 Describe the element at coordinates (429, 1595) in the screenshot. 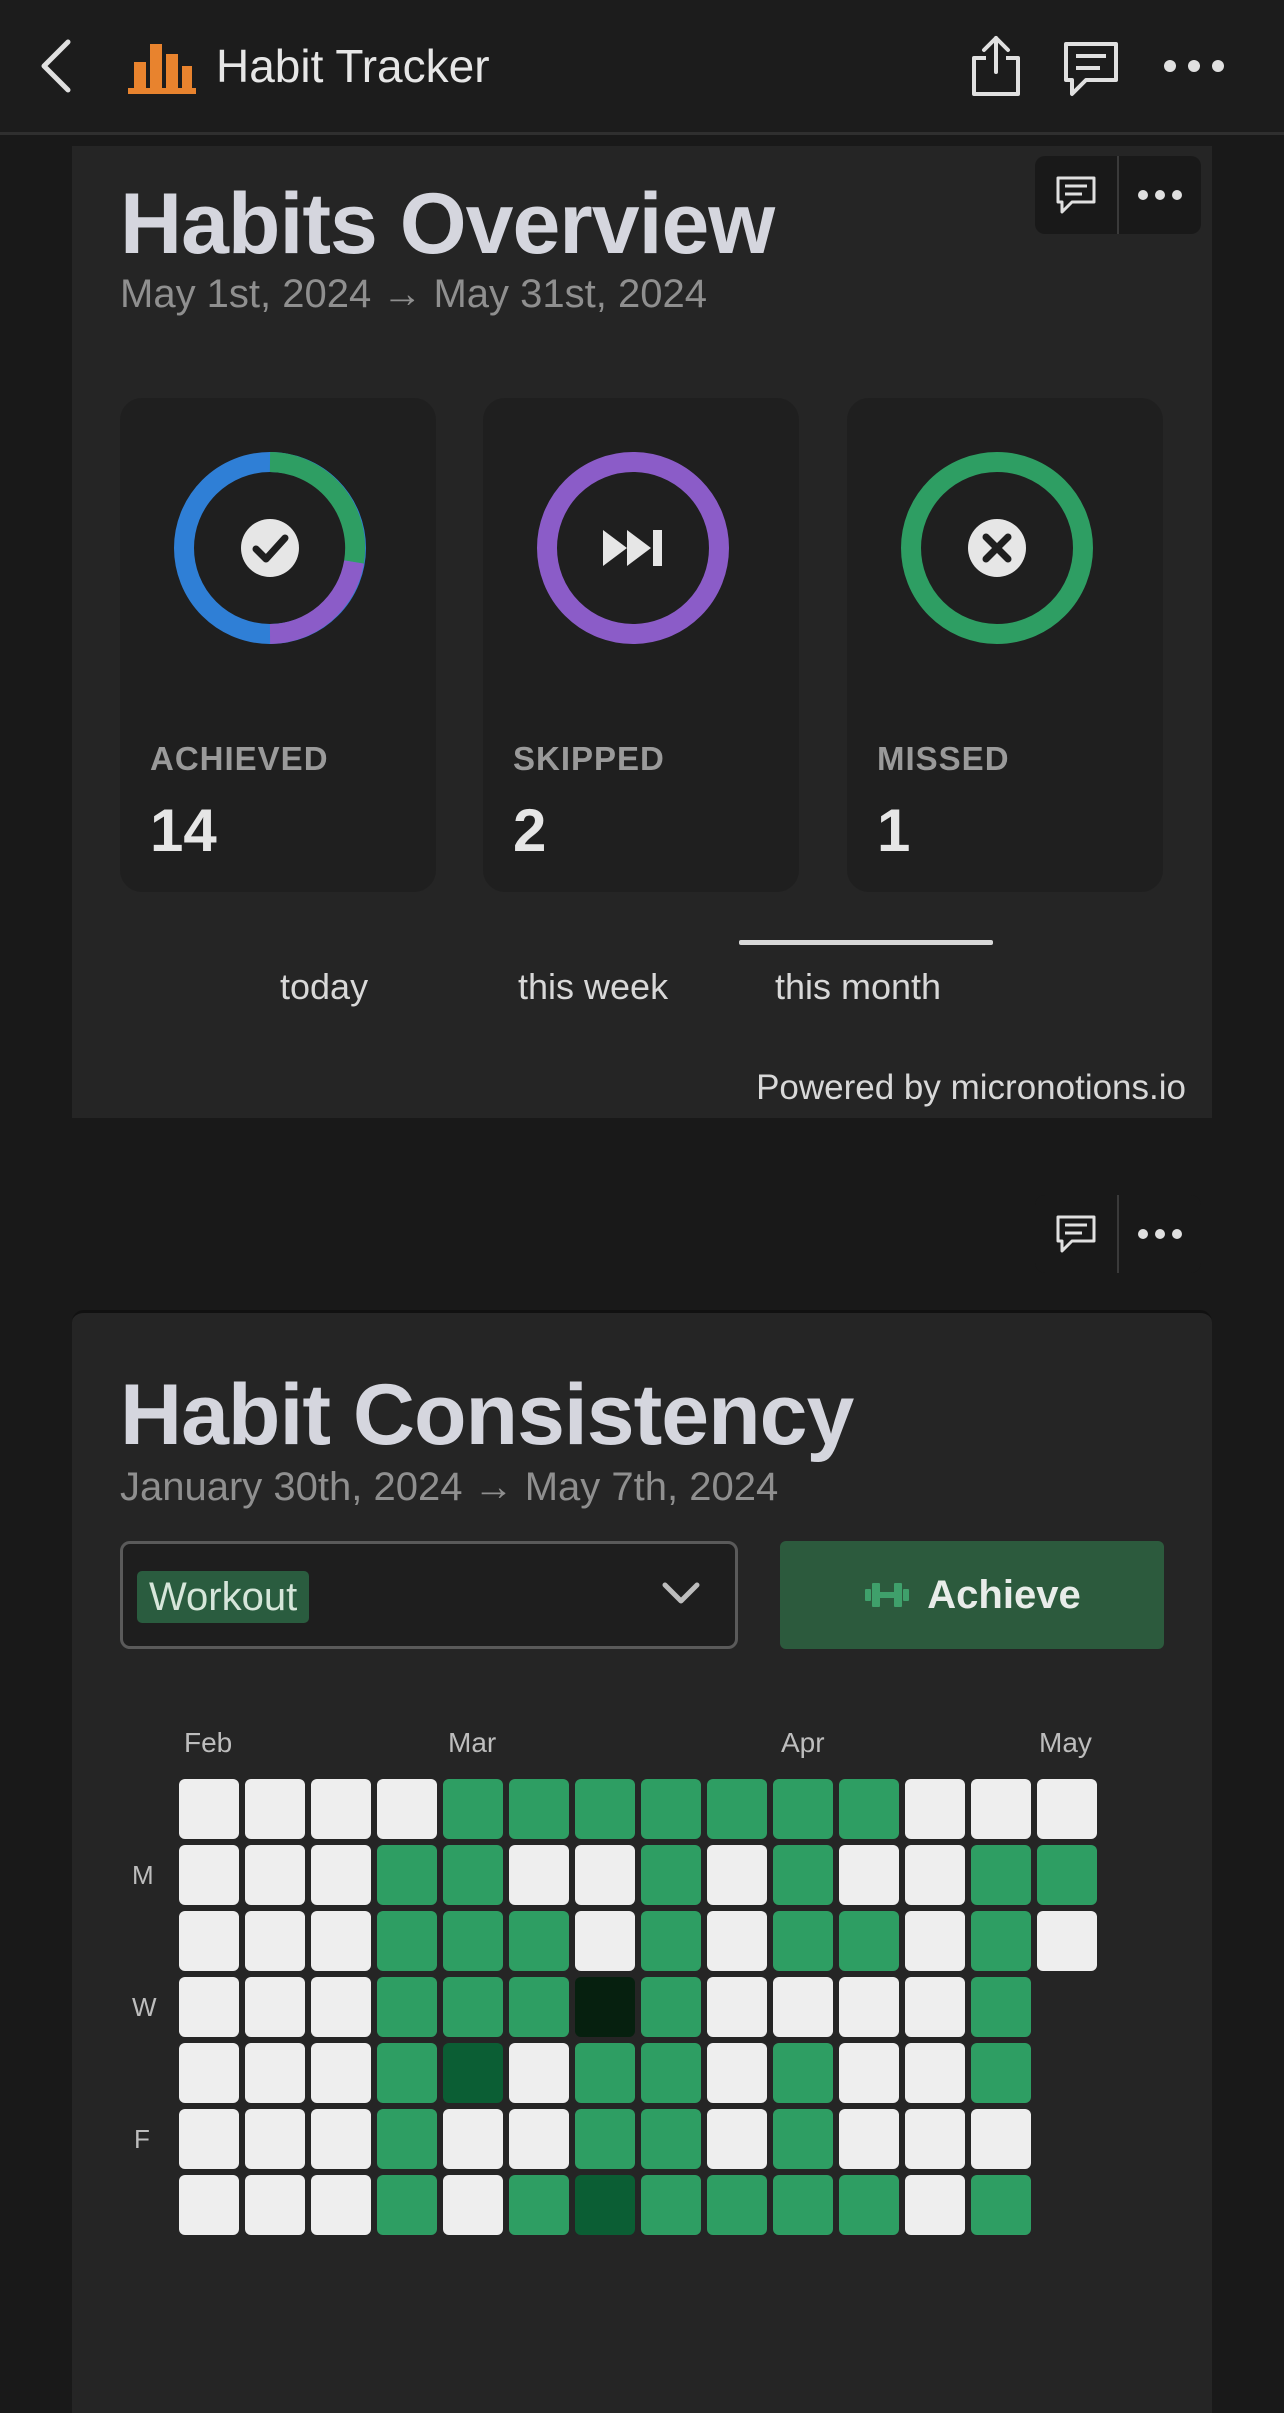

I see `habit-select: Workout` at that location.